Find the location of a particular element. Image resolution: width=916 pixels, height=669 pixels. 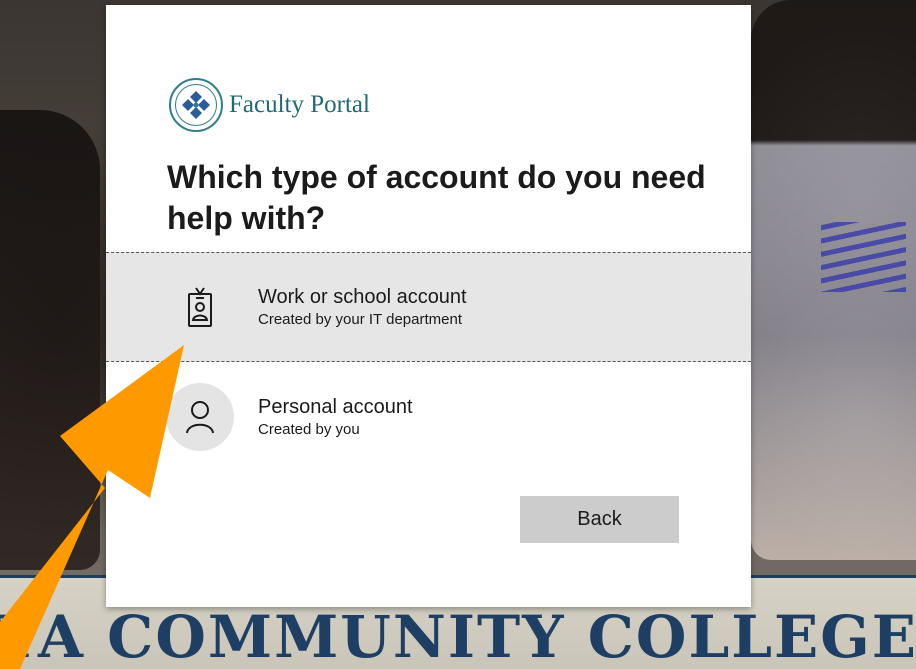

option-title: Personal account is located at coordinates (335, 406).